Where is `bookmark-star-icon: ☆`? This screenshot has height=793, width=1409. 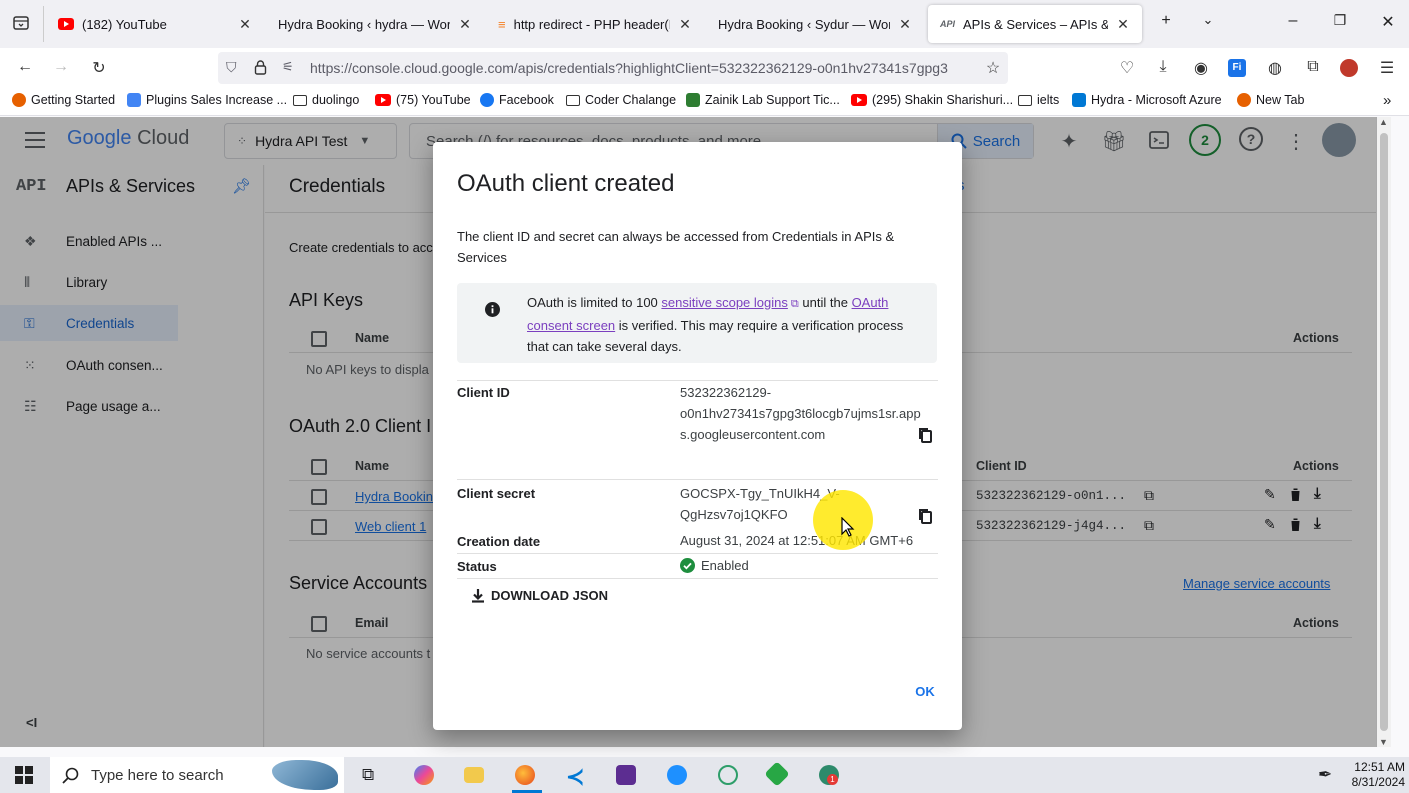 bookmark-star-icon: ☆ is located at coordinates (993, 68).